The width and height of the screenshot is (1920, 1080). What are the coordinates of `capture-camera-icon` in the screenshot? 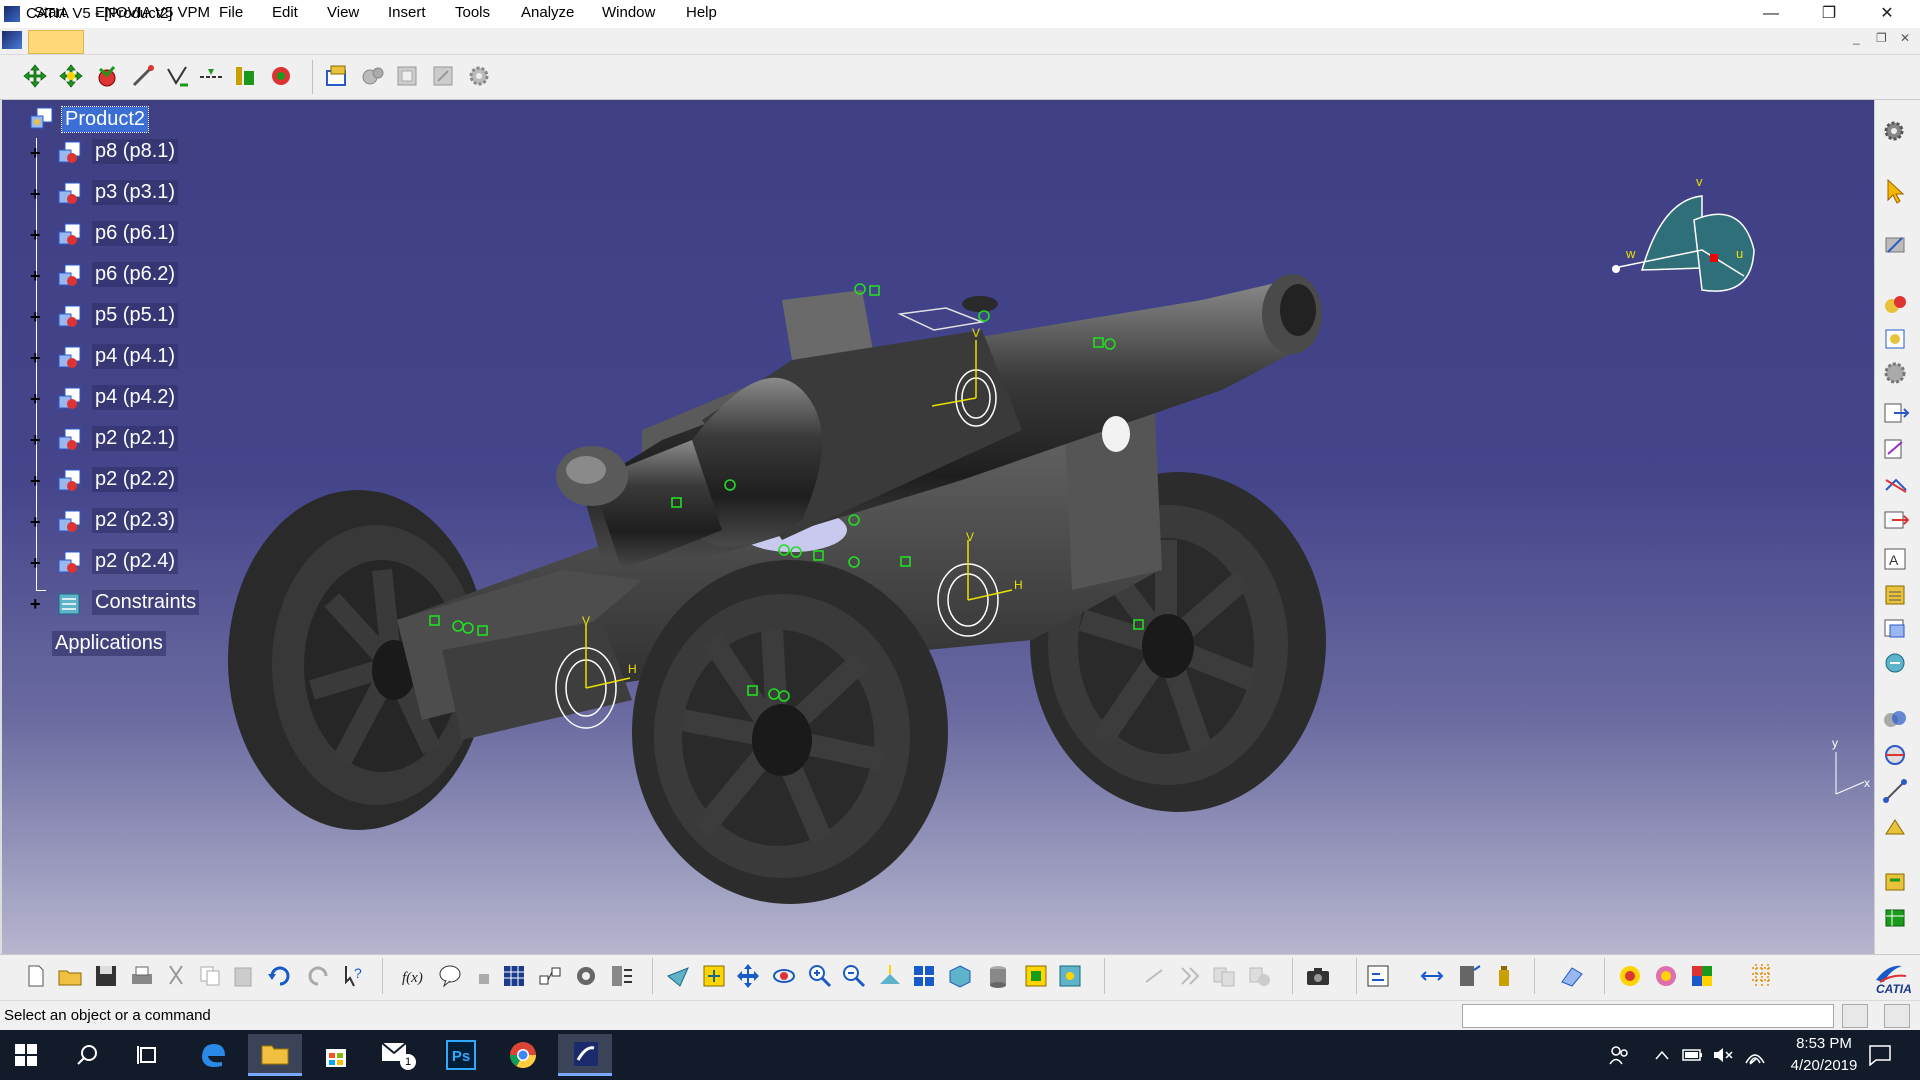 It's located at (1318, 976).